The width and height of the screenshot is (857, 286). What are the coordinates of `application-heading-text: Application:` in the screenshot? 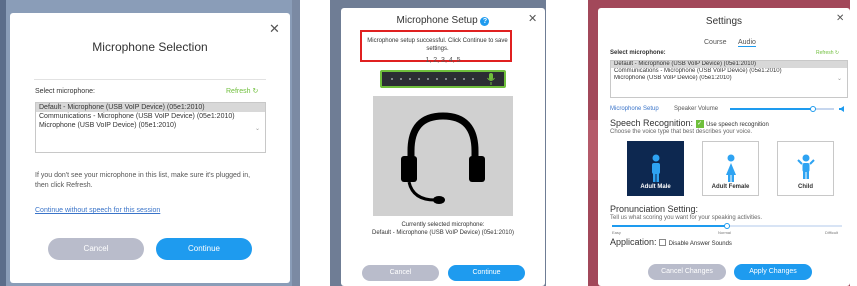 It's located at (633, 242).